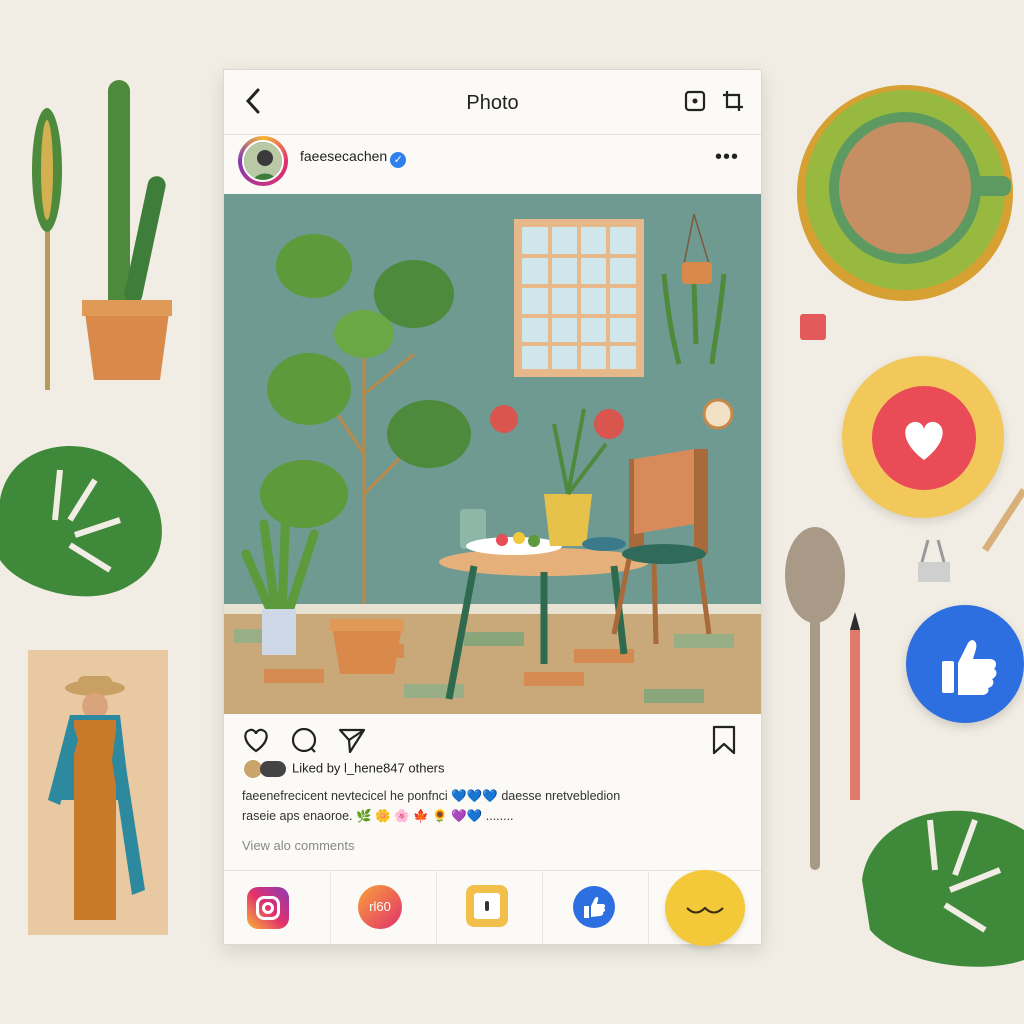 This screenshot has height=1024, width=1024. I want to click on window, so click(579, 298).